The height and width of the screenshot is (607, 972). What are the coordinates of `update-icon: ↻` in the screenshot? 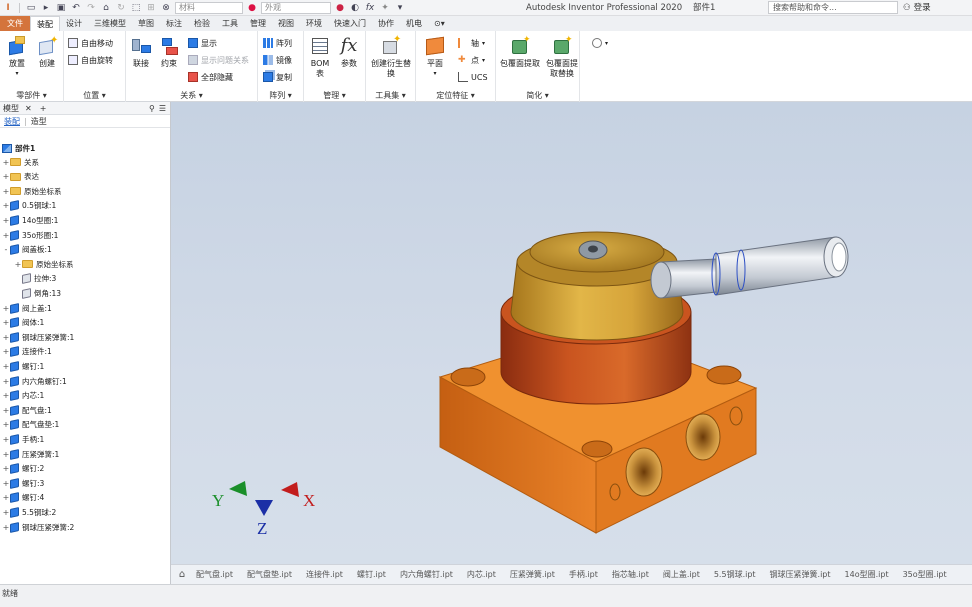 It's located at (121, 8).